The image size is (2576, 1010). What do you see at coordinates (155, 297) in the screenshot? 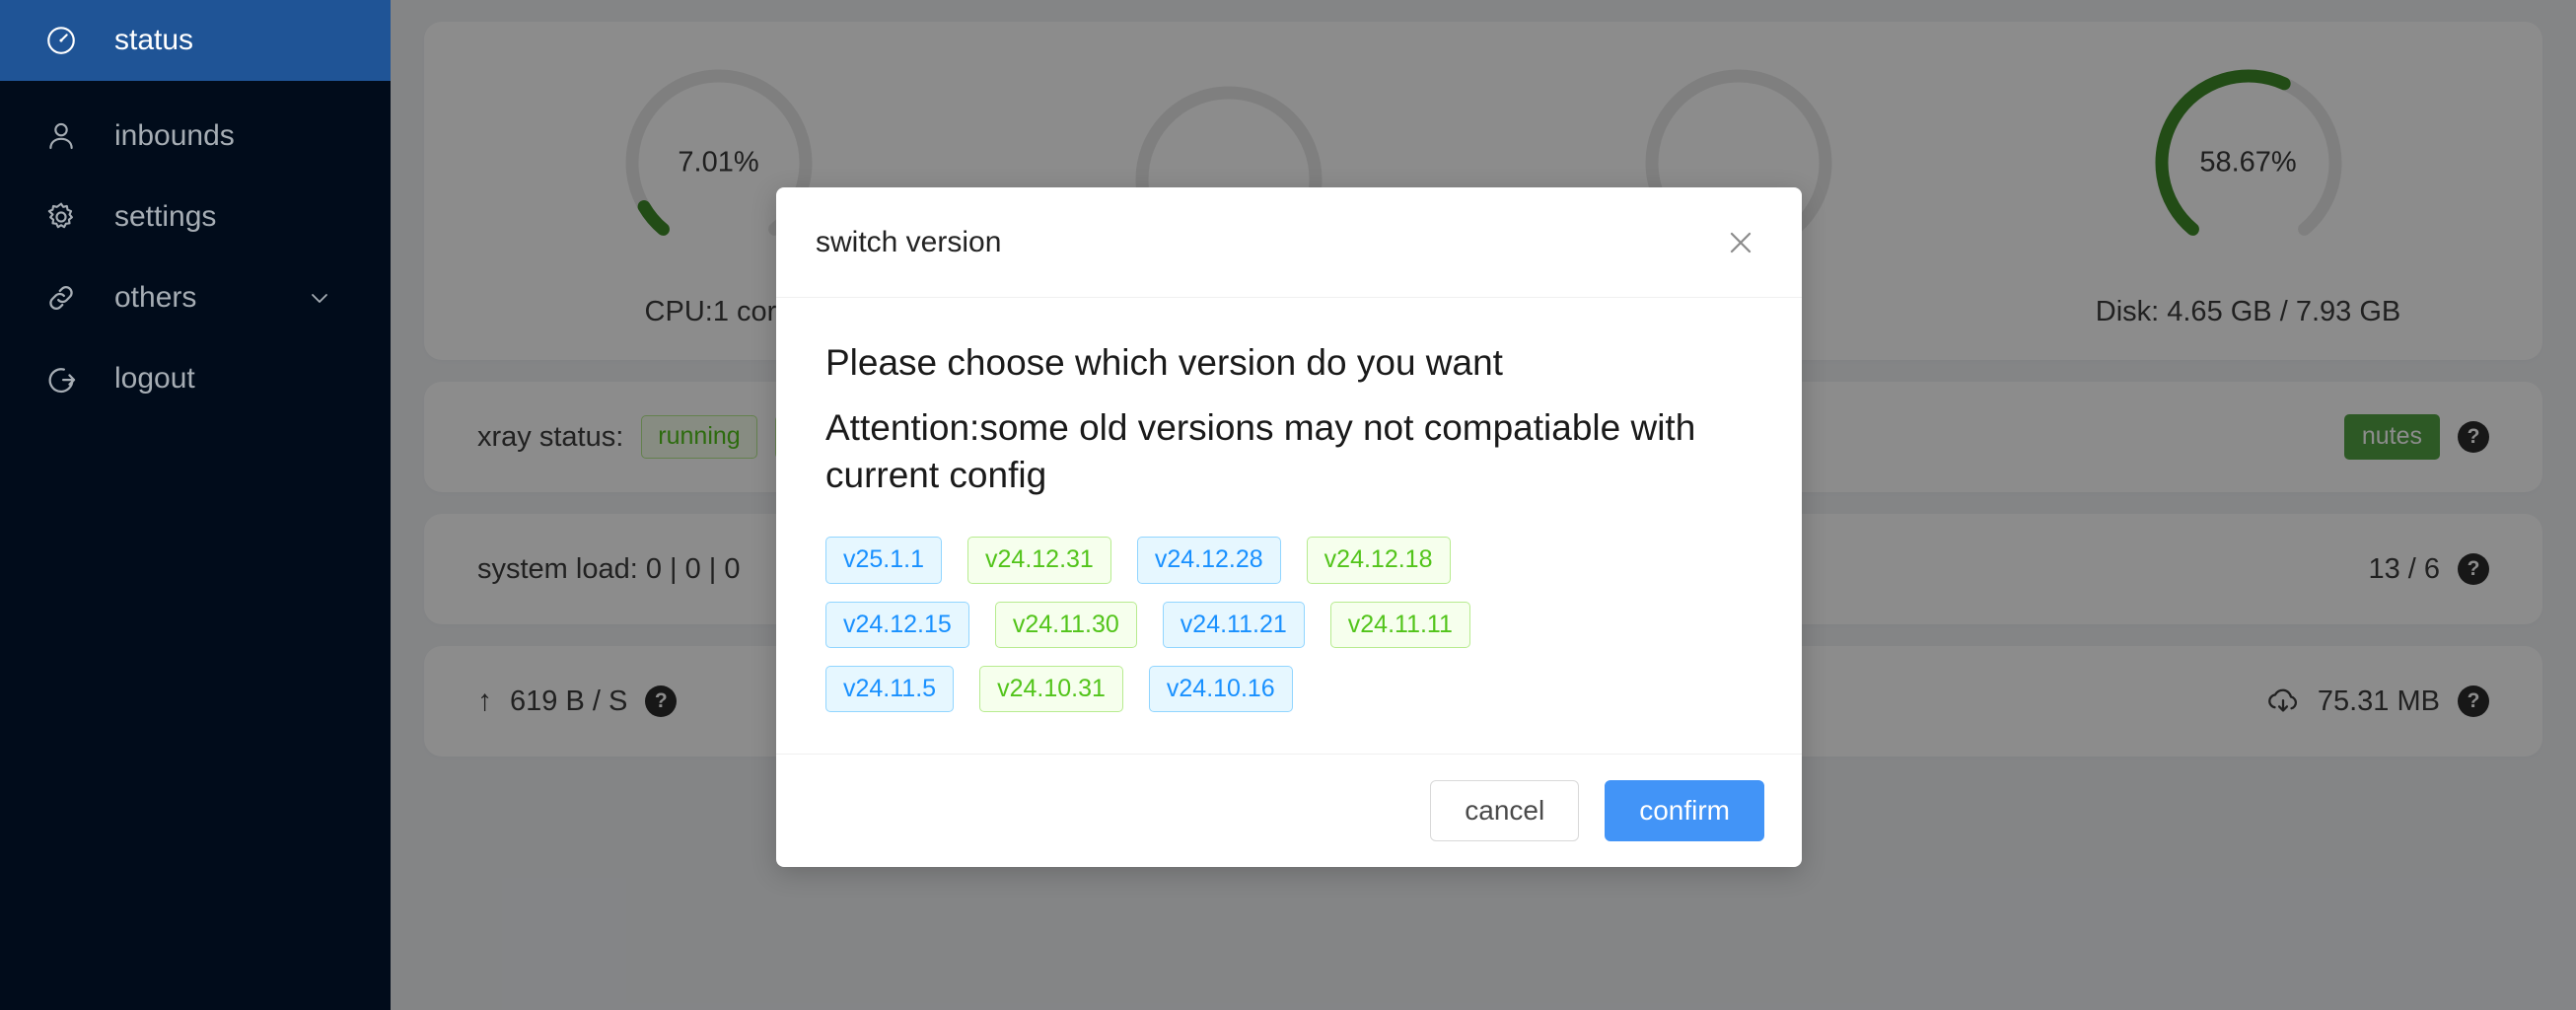
I see `sidebar-item-label: others` at bounding box center [155, 297].